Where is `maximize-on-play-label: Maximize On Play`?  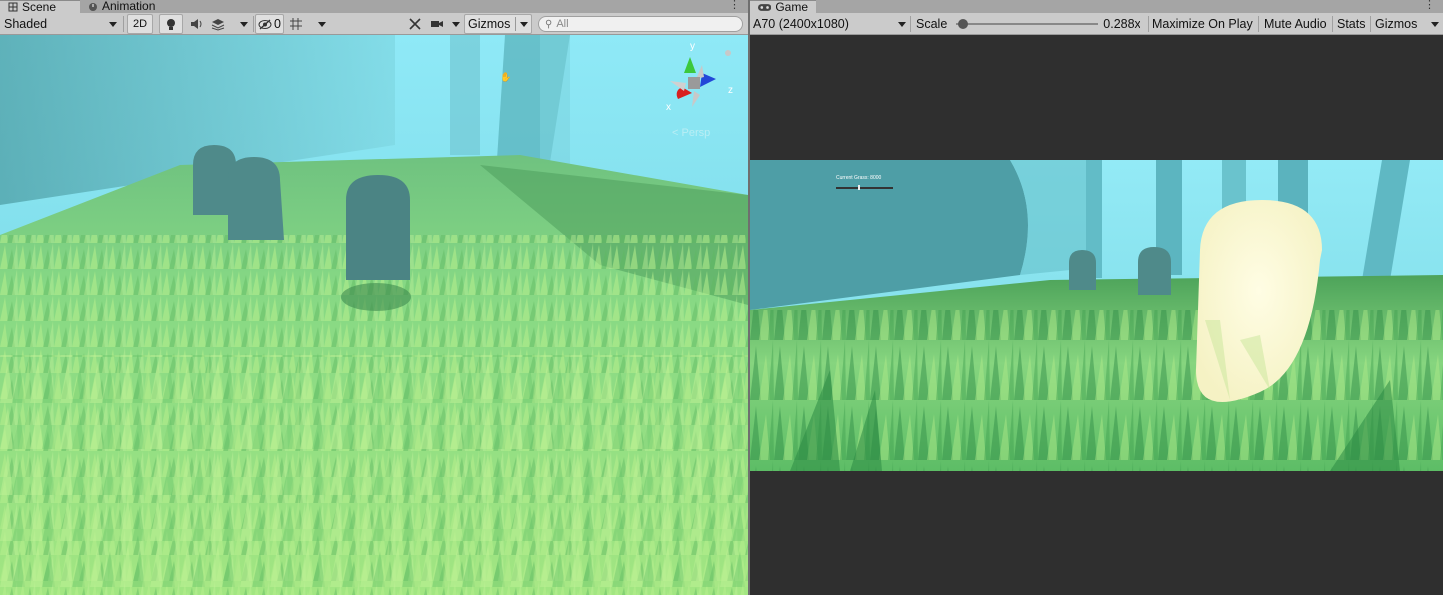 maximize-on-play-label: Maximize On Play is located at coordinates (1202, 24).